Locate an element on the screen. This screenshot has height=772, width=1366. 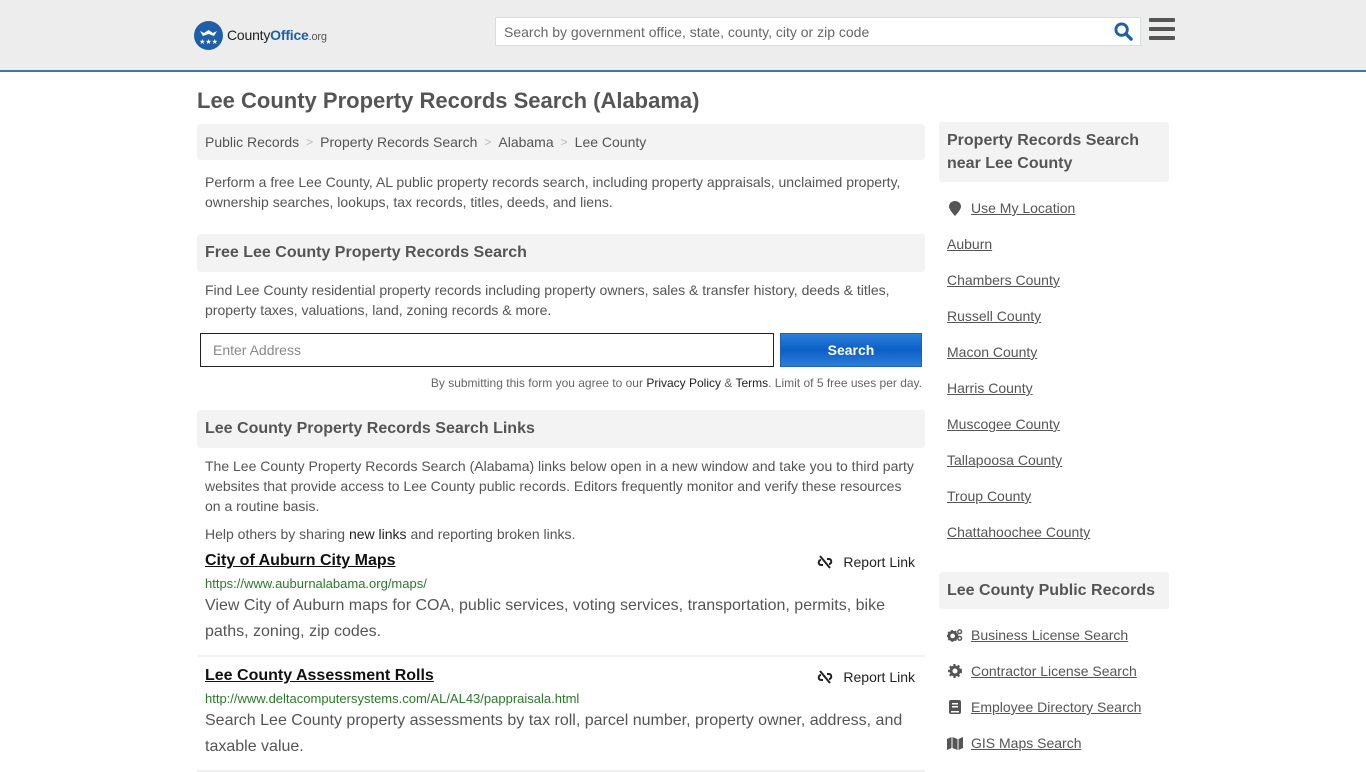
gear-icon is located at coordinates (955, 671).